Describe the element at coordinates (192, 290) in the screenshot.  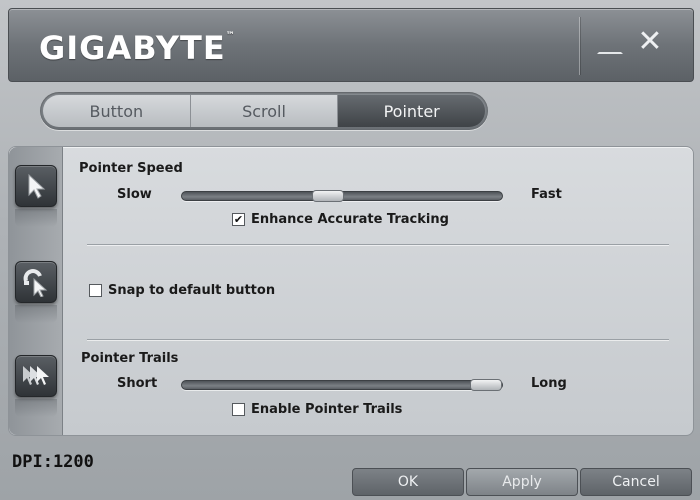
I see `snap-default-label: Snap to default button` at that location.